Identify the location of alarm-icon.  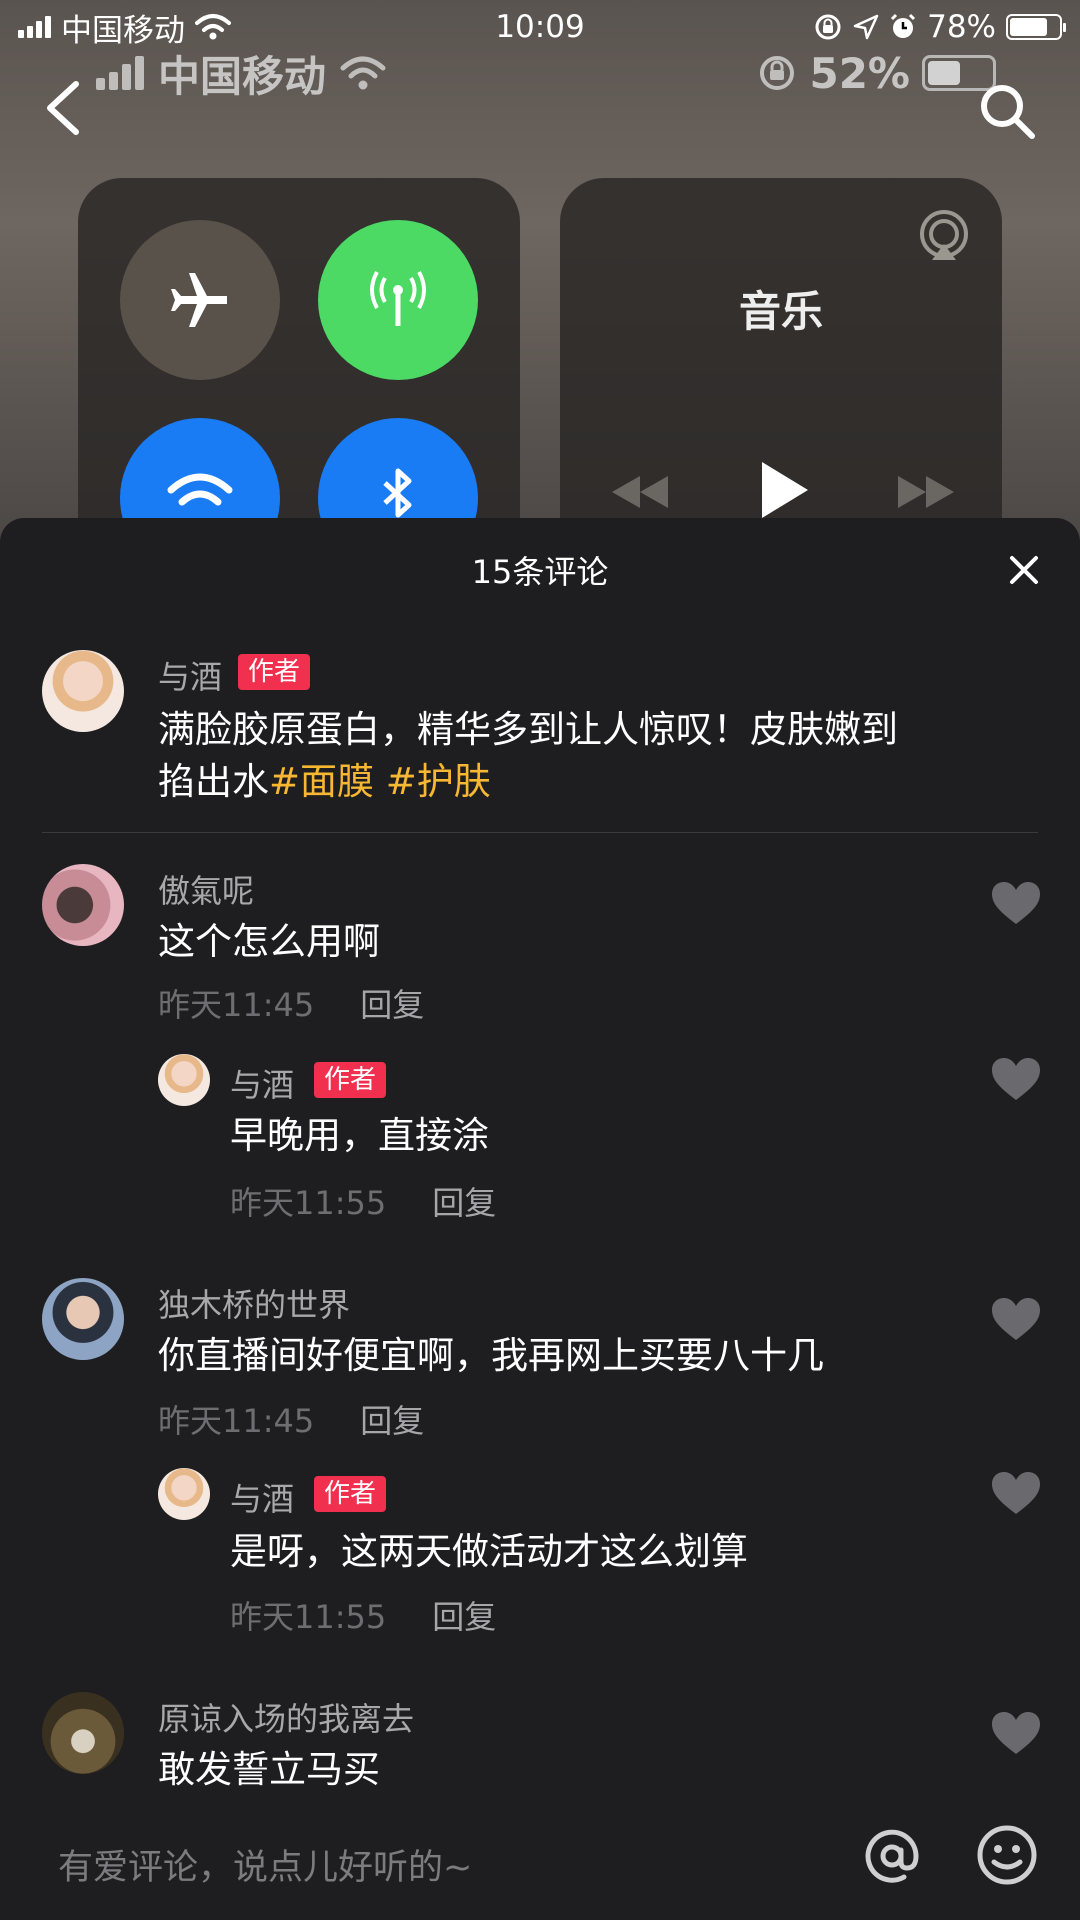
(903, 25).